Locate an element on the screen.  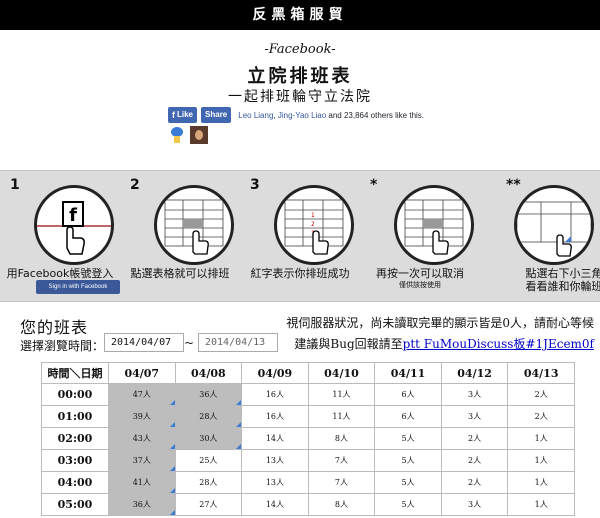
step-number: 2 is located at coordinates (135, 185).